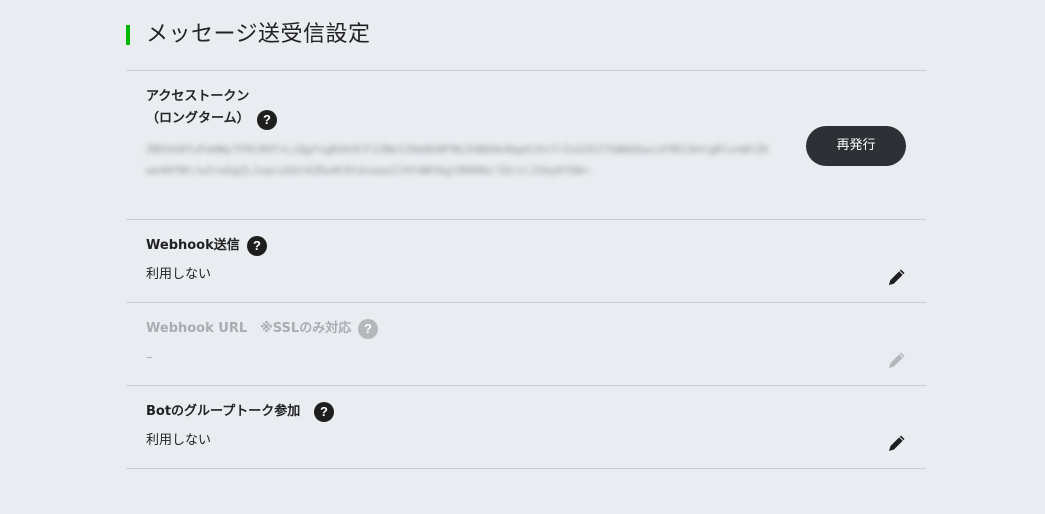 This screenshot has height=514, width=1045. Describe the element at coordinates (526, 261) in the screenshot. I see `webhook-send-row: Webhook送信 ? 利用しない` at that location.